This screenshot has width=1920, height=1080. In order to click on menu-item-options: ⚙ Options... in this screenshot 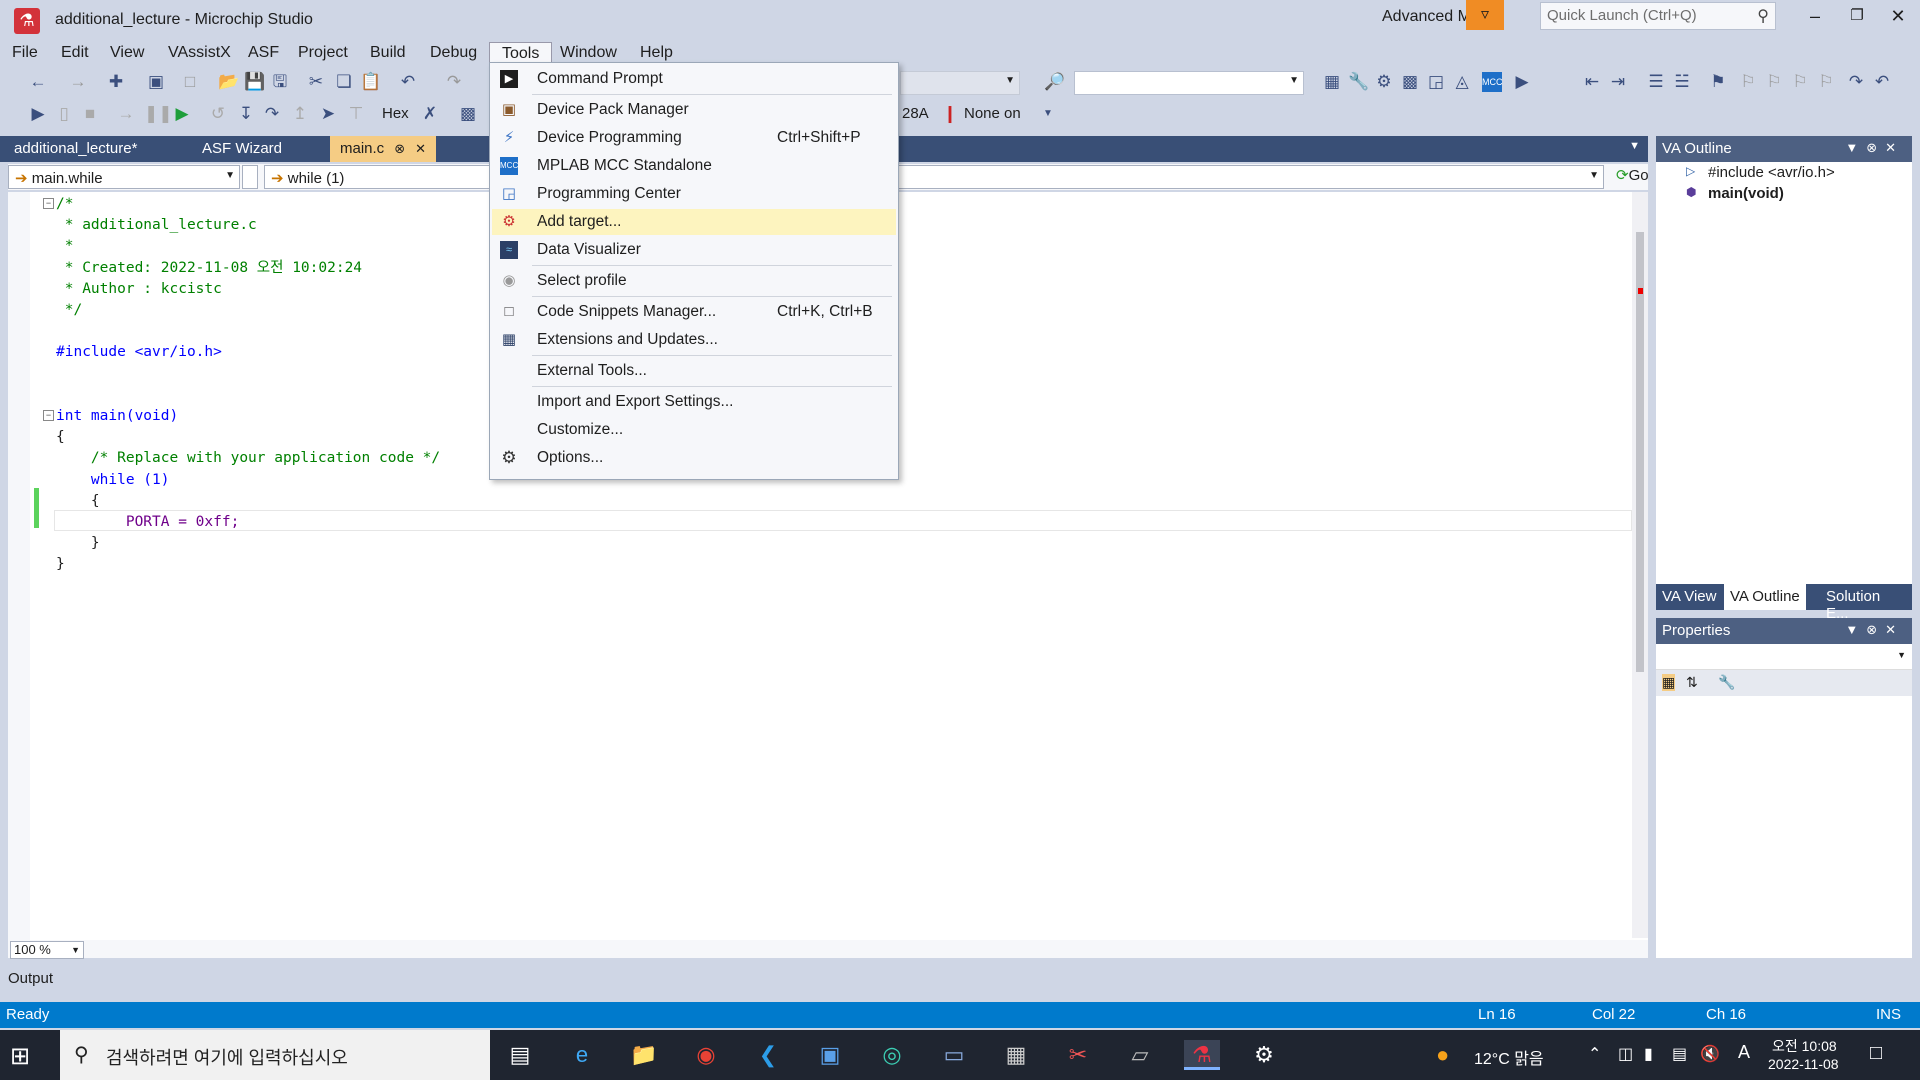, I will do `click(694, 458)`.